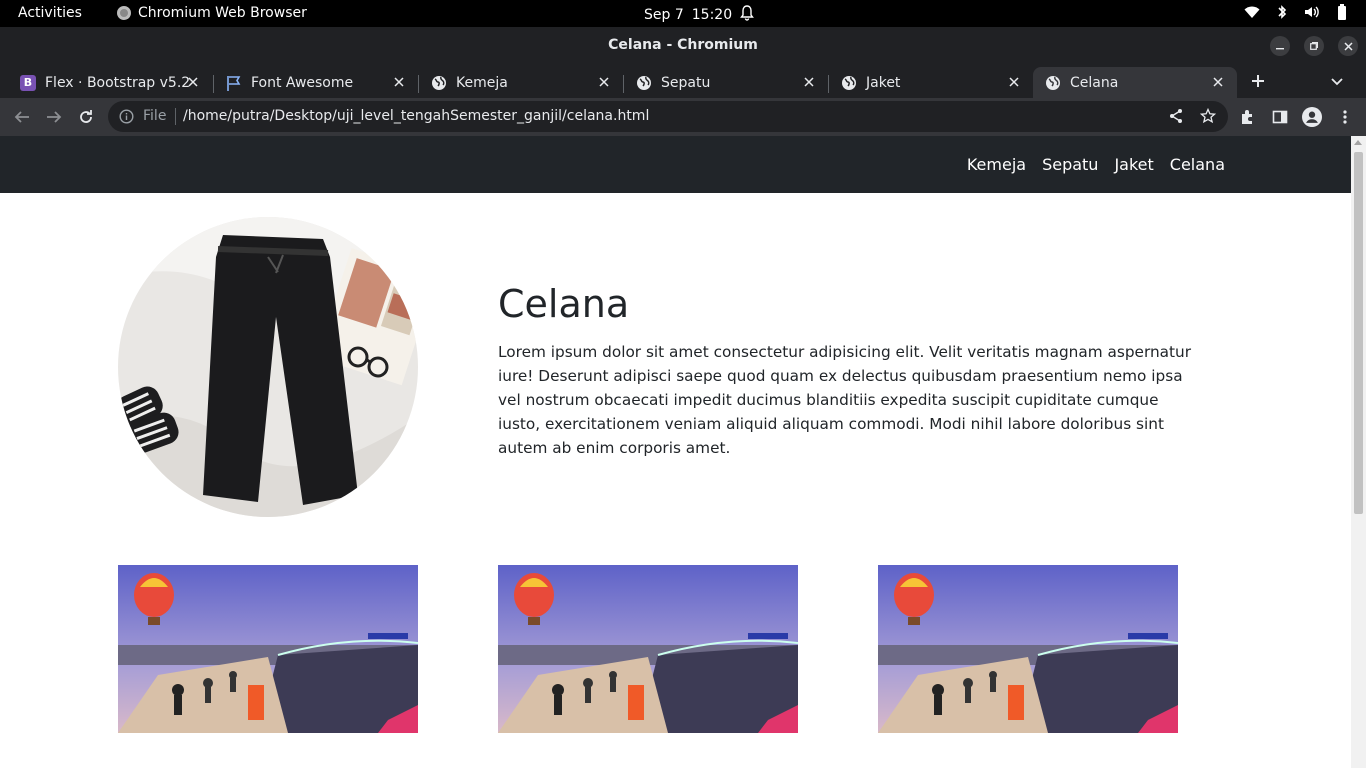 The height and width of the screenshot is (768, 1366). I want to click on share-icon, so click(1177, 117).